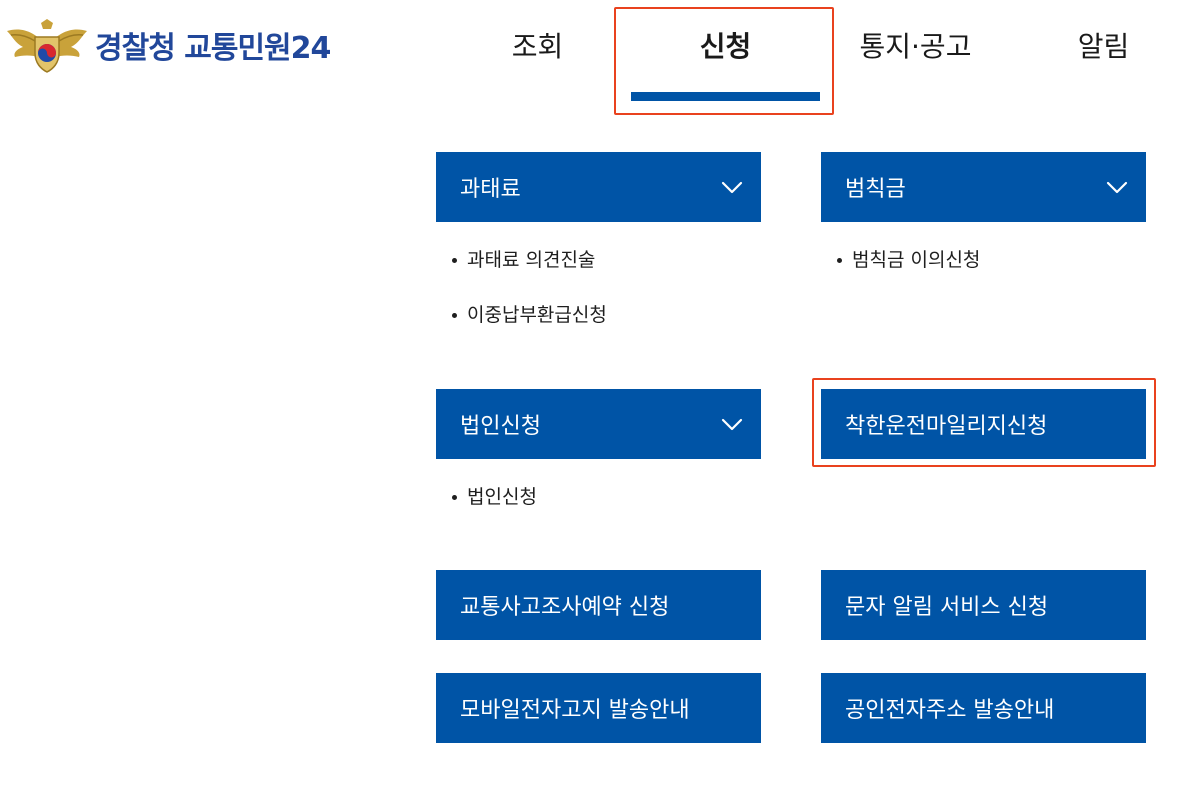 The width and height of the screenshot is (1200, 800). Describe the element at coordinates (531, 260) in the screenshot. I see `sub-item-label: 과태료 의견진술` at that location.